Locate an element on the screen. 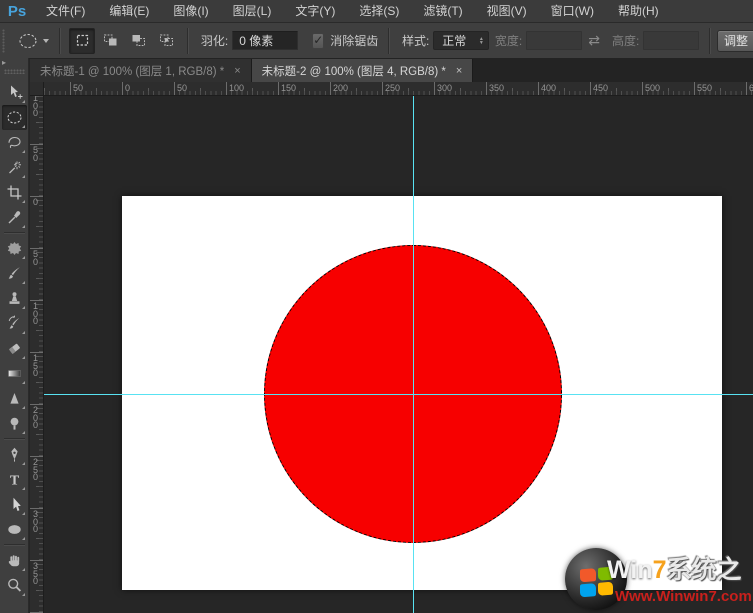 Image resolution: width=753 pixels, height=613 pixels. menu-item: 文字(Y) is located at coordinates (315, 11).